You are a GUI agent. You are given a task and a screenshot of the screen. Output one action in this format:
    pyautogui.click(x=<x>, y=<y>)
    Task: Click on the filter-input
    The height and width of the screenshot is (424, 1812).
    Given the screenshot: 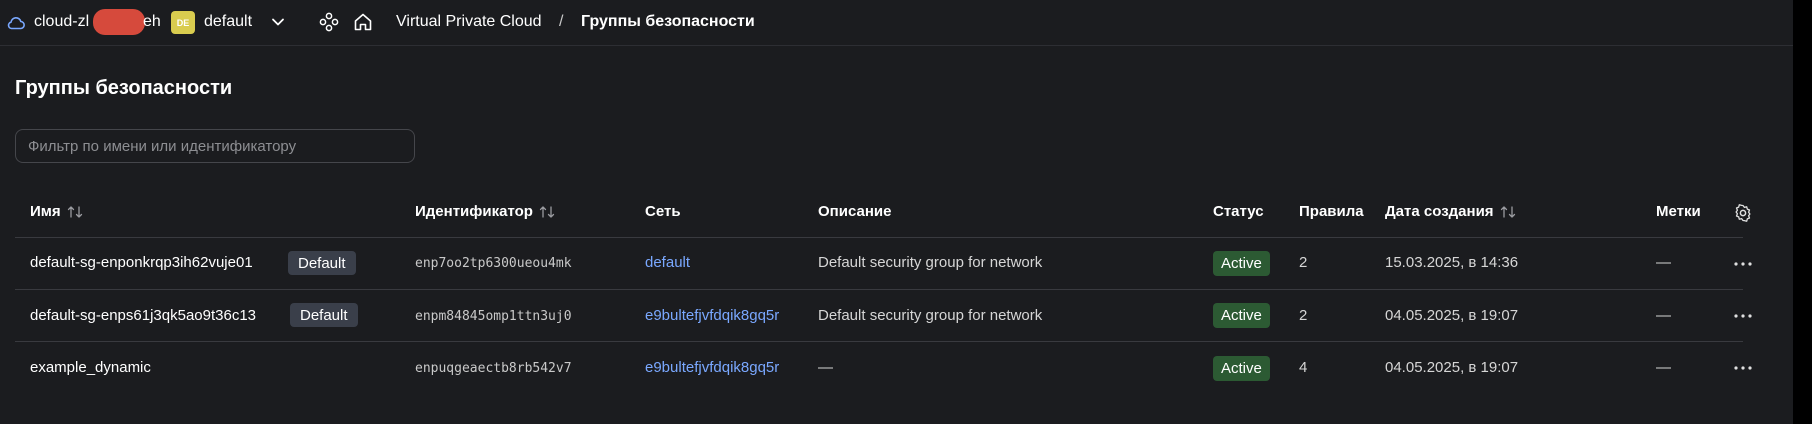 What is the action you would take?
    pyautogui.click(x=215, y=146)
    